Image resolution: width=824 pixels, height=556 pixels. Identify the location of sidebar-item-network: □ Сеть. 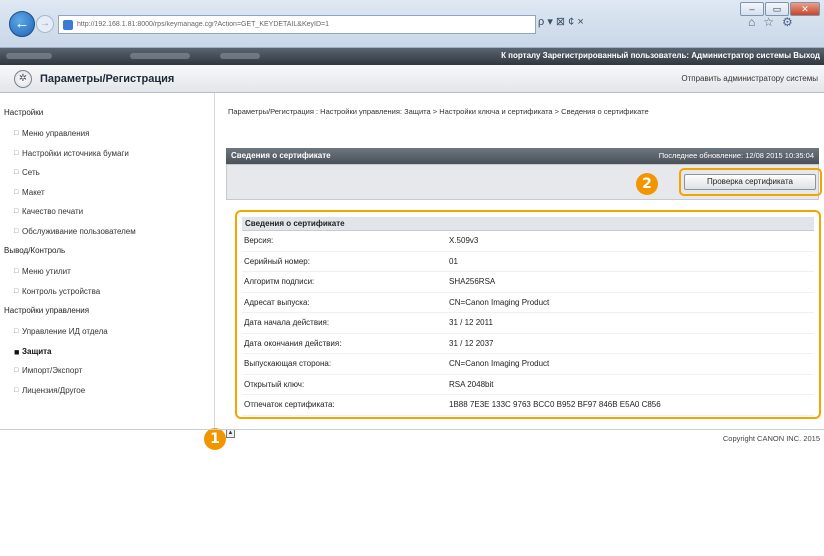
(107, 177).